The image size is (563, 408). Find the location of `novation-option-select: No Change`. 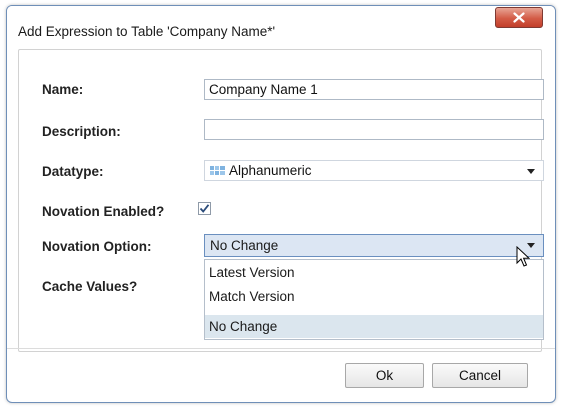

novation-option-select: No Change is located at coordinates (374, 245).